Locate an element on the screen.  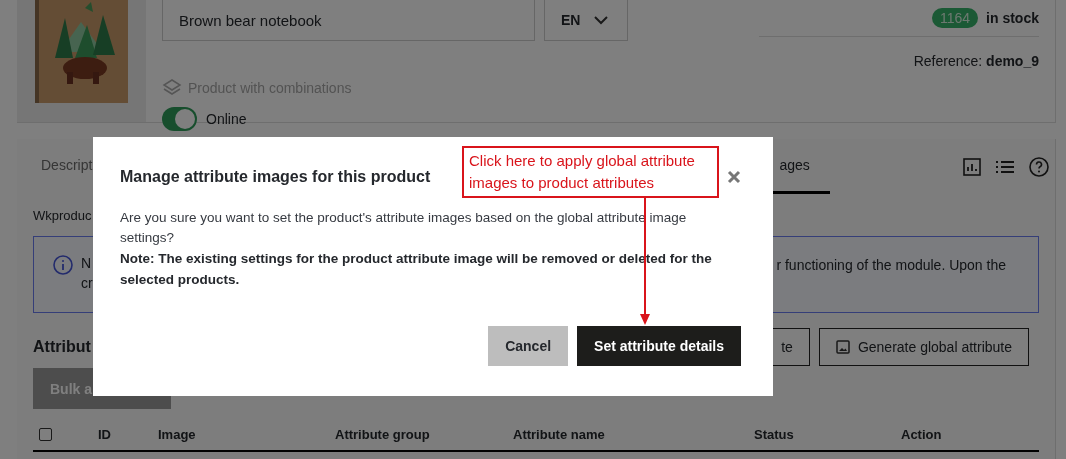
help-icon is located at coordinates (1039, 166).